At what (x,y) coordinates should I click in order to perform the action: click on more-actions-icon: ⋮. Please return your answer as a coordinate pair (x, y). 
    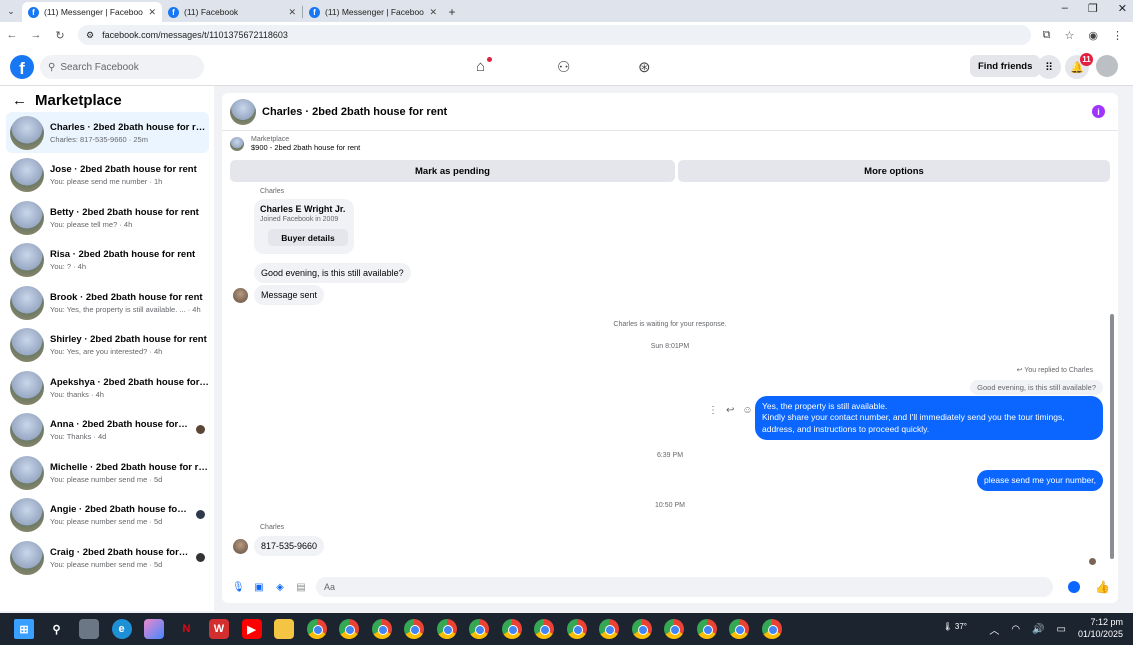
    Looking at the image, I should click on (713, 410).